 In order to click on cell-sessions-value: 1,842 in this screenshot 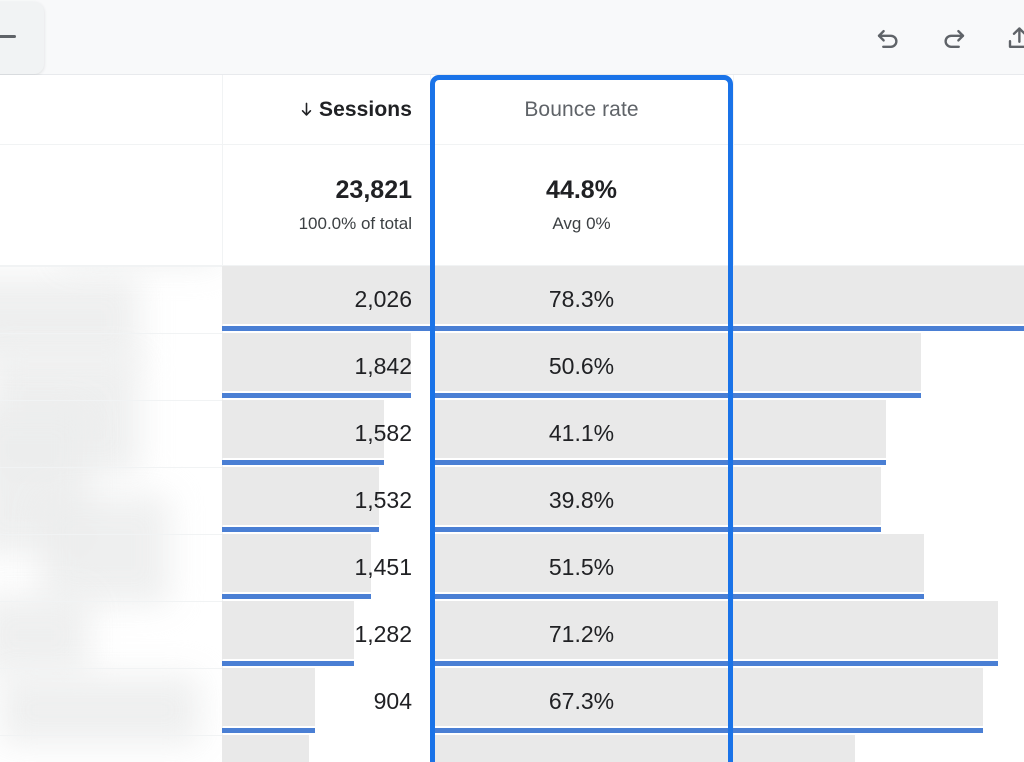, I will do `click(383, 366)`.